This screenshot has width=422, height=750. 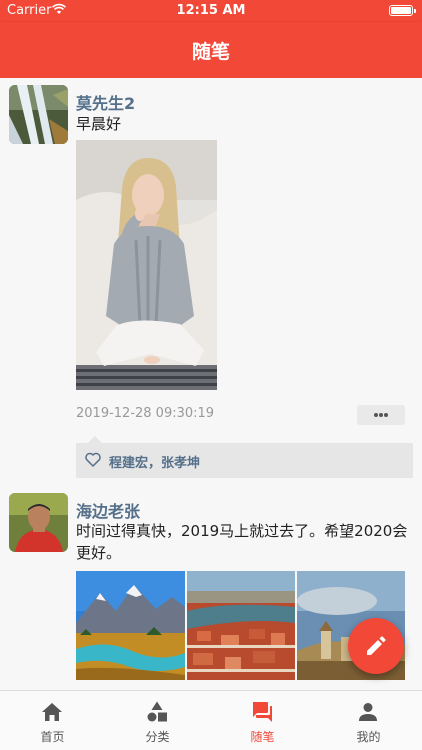 What do you see at coordinates (154, 461) in the screenshot?
I see `liker-names: 程建宏，张孝坤` at bounding box center [154, 461].